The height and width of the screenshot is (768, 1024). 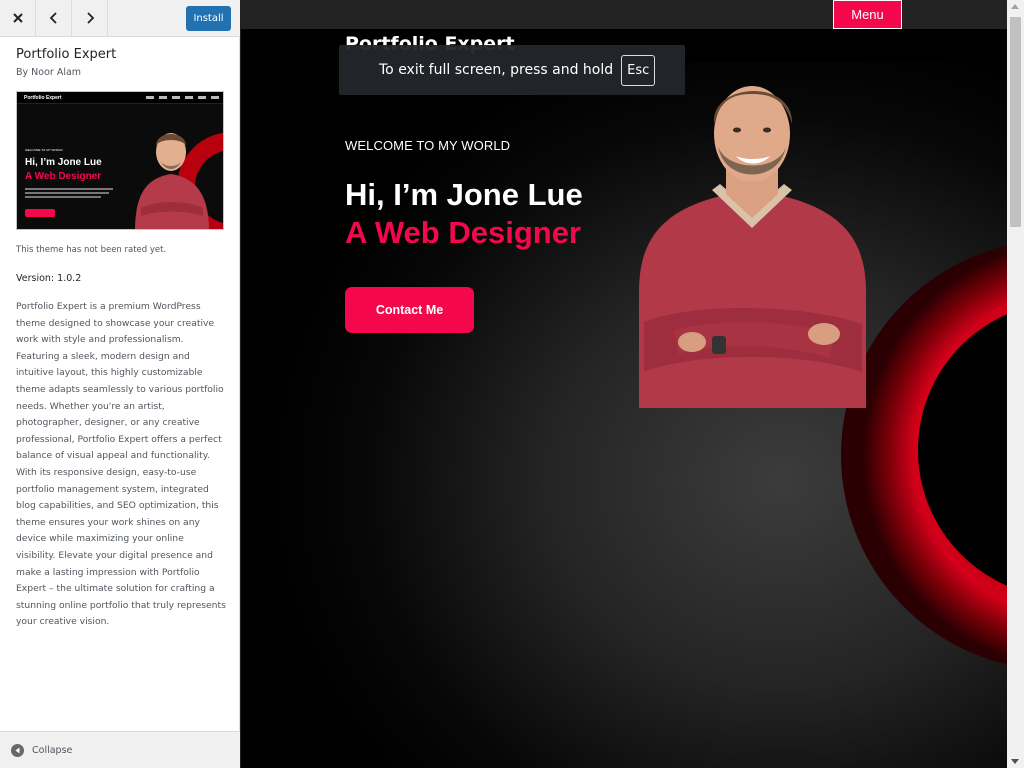 What do you see at coordinates (463, 232) in the screenshot?
I see `hero-subheading: A Web Designer` at bounding box center [463, 232].